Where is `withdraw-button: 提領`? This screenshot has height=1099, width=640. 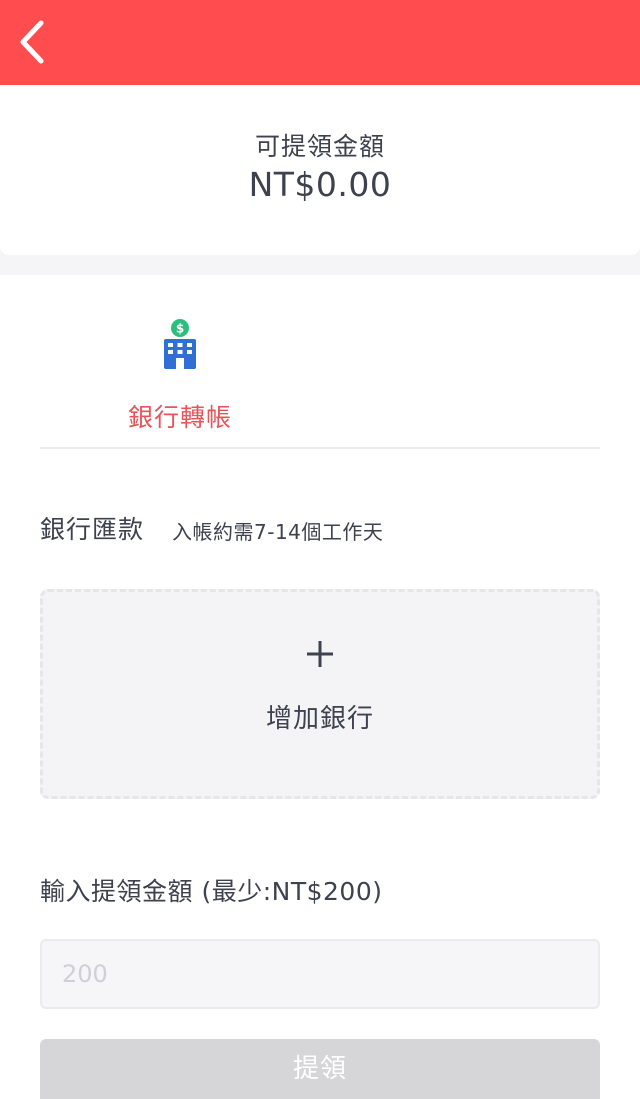 withdraw-button: 提領 is located at coordinates (320, 1069).